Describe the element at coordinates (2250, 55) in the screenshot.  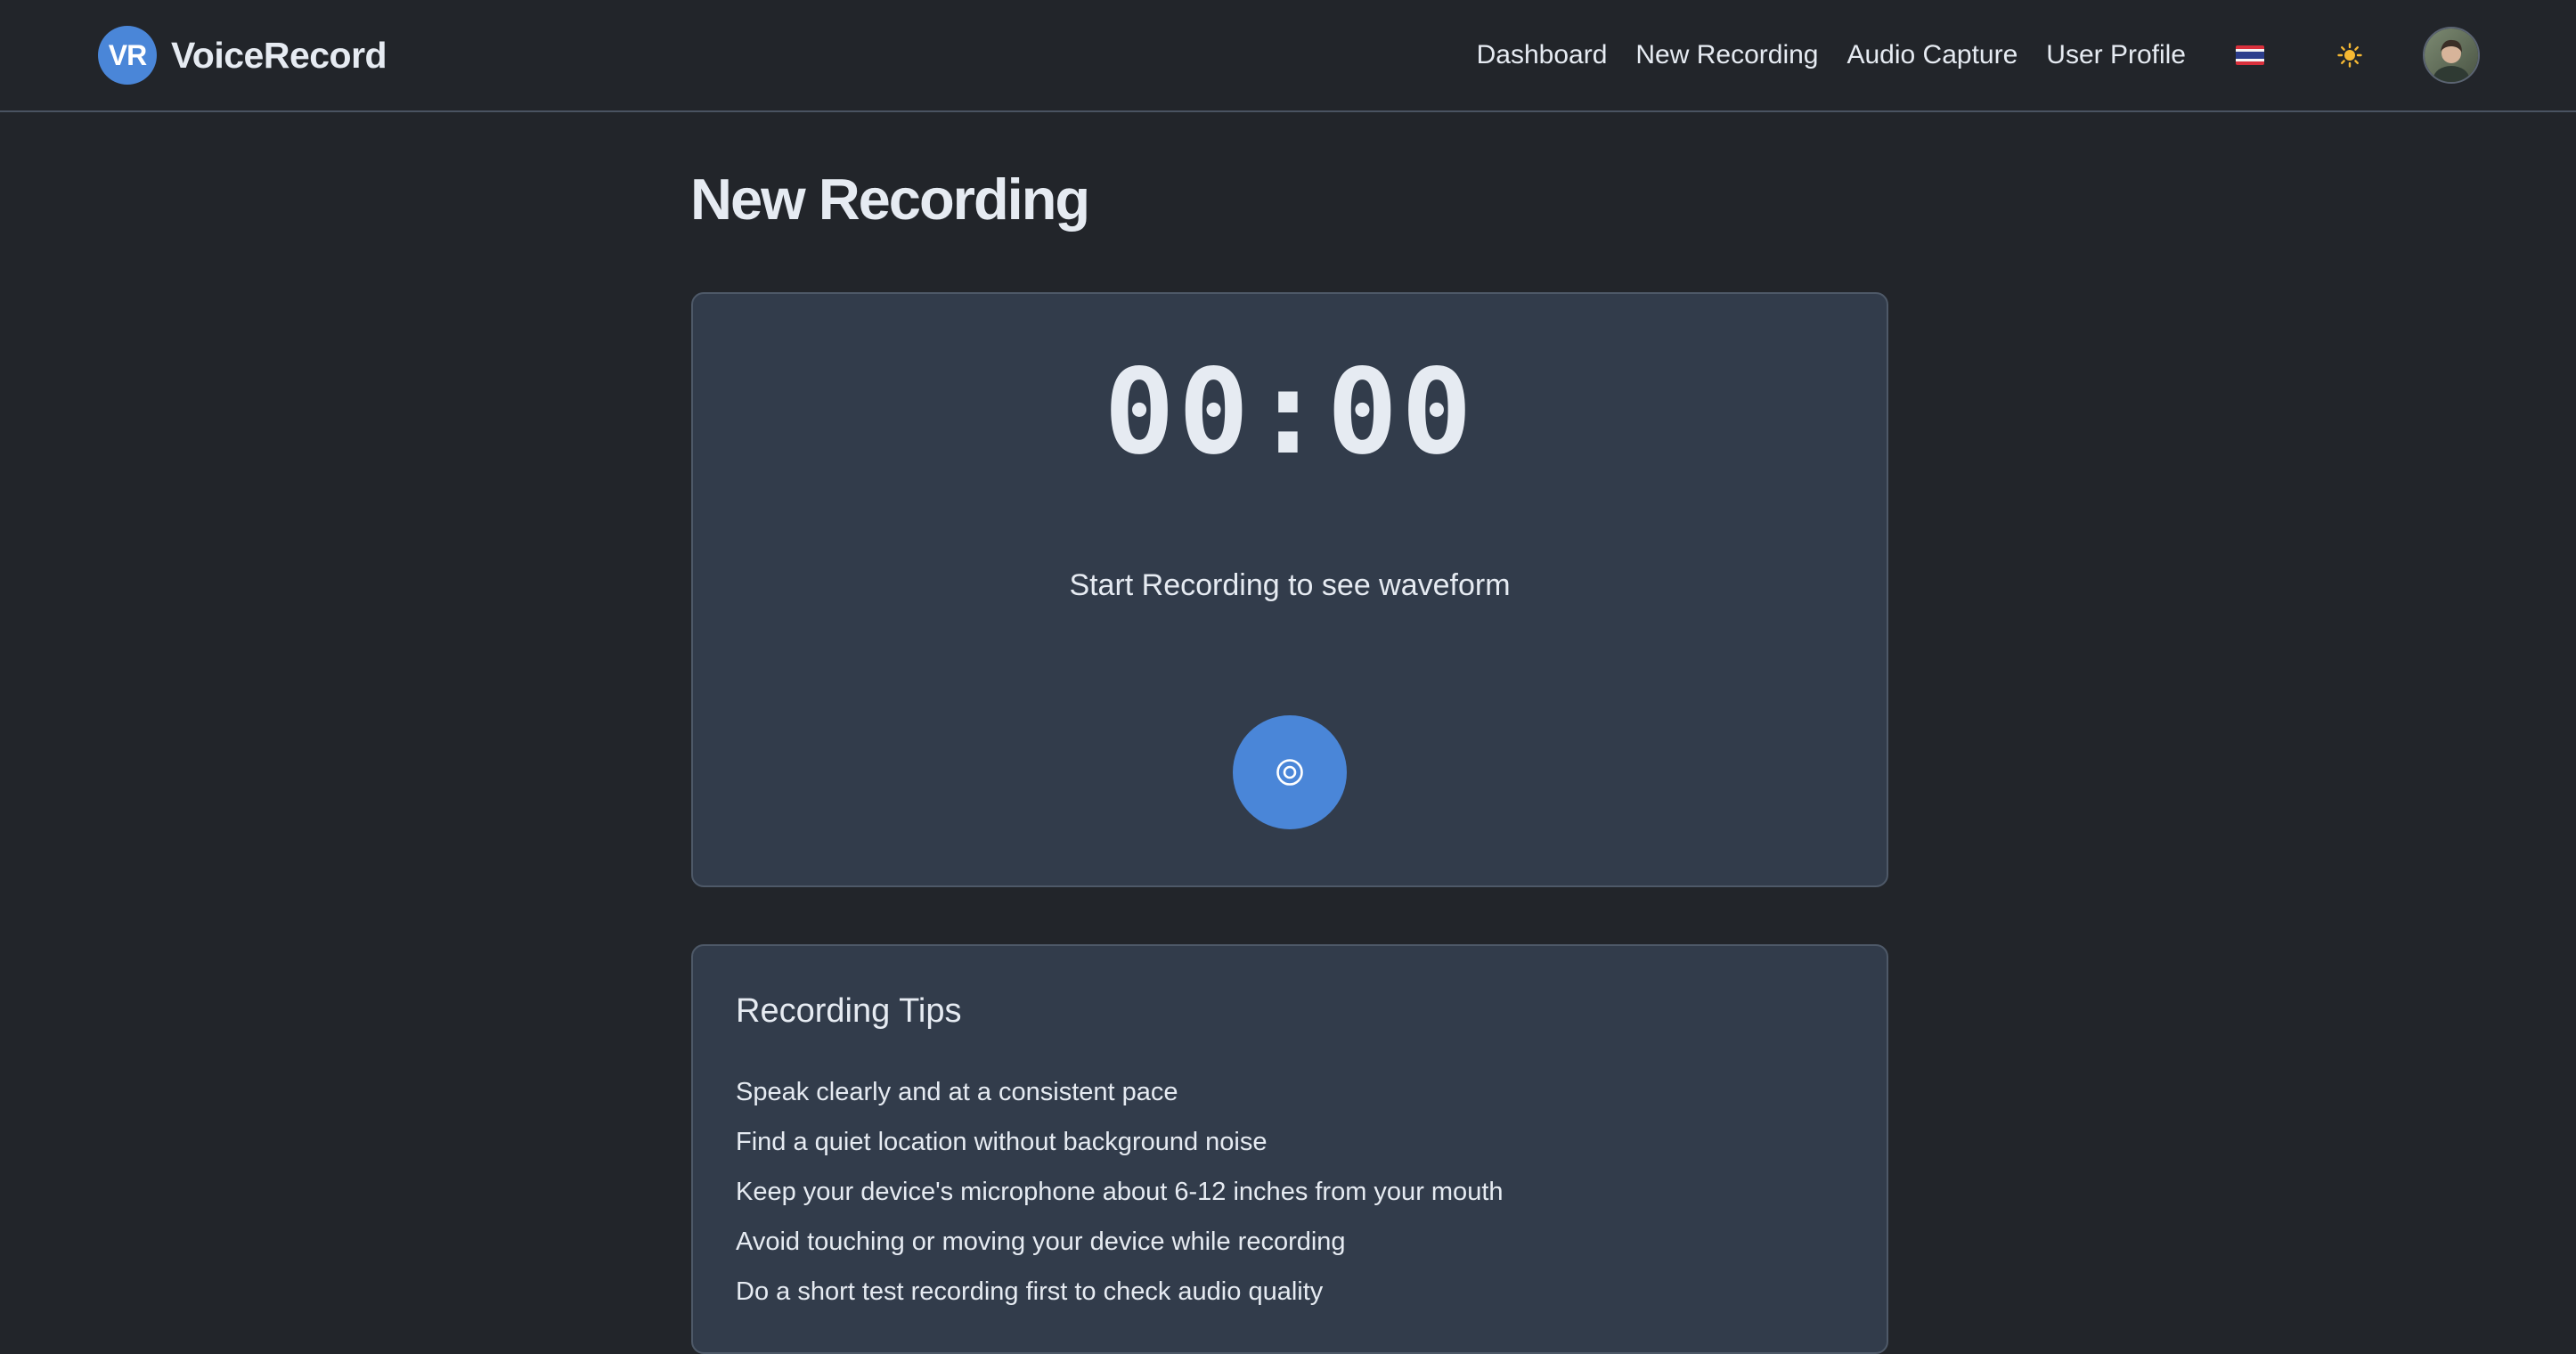
I see `thai-flag-icon` at that location.